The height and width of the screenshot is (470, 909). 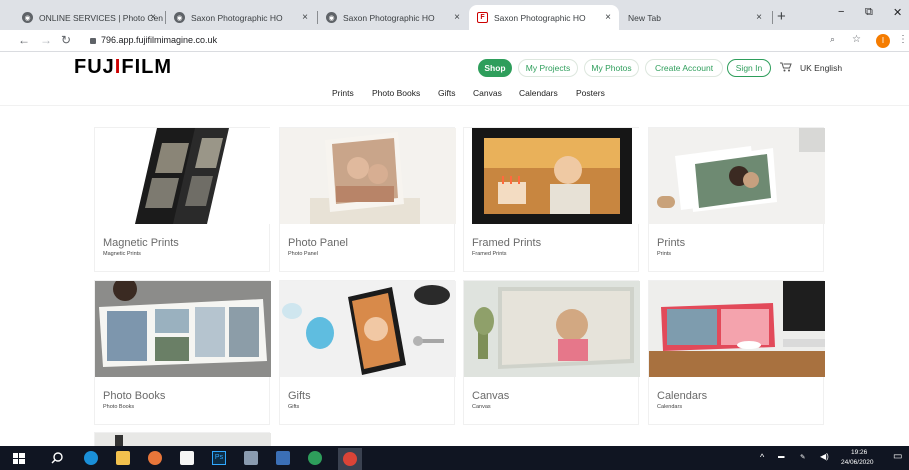 I want to click on my-projects-button: My Projects, so click(x=548, y=68).